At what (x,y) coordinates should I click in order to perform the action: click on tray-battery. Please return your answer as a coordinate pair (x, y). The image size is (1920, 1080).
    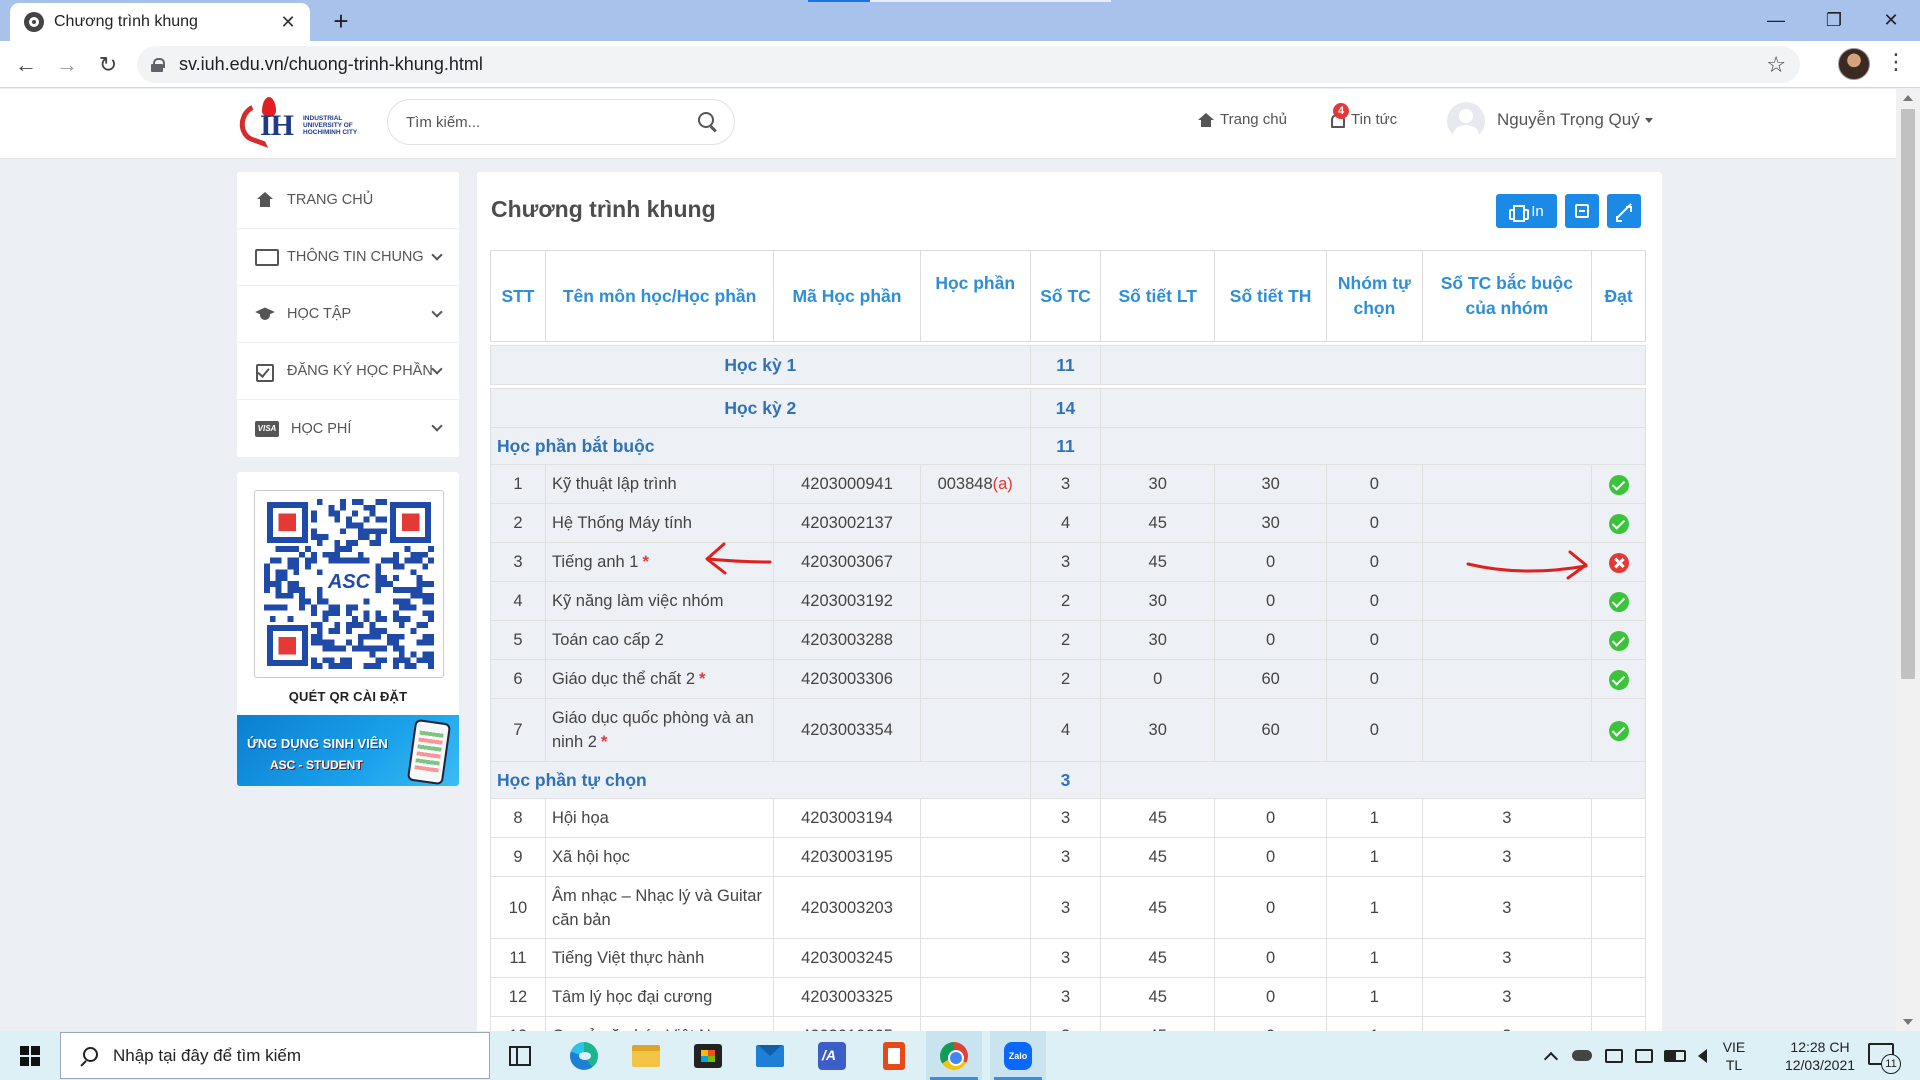
    Looking at the image, I should click on (1675, 1055).